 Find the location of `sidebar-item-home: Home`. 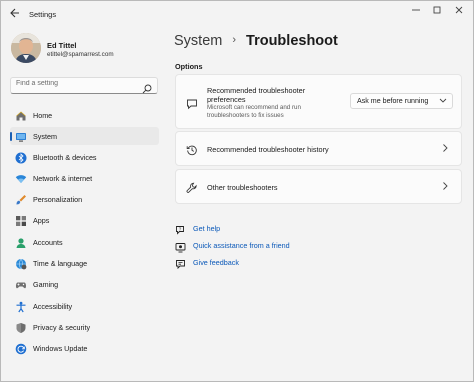

sidebar-item-home: Home is located at coordinates (84, 115).